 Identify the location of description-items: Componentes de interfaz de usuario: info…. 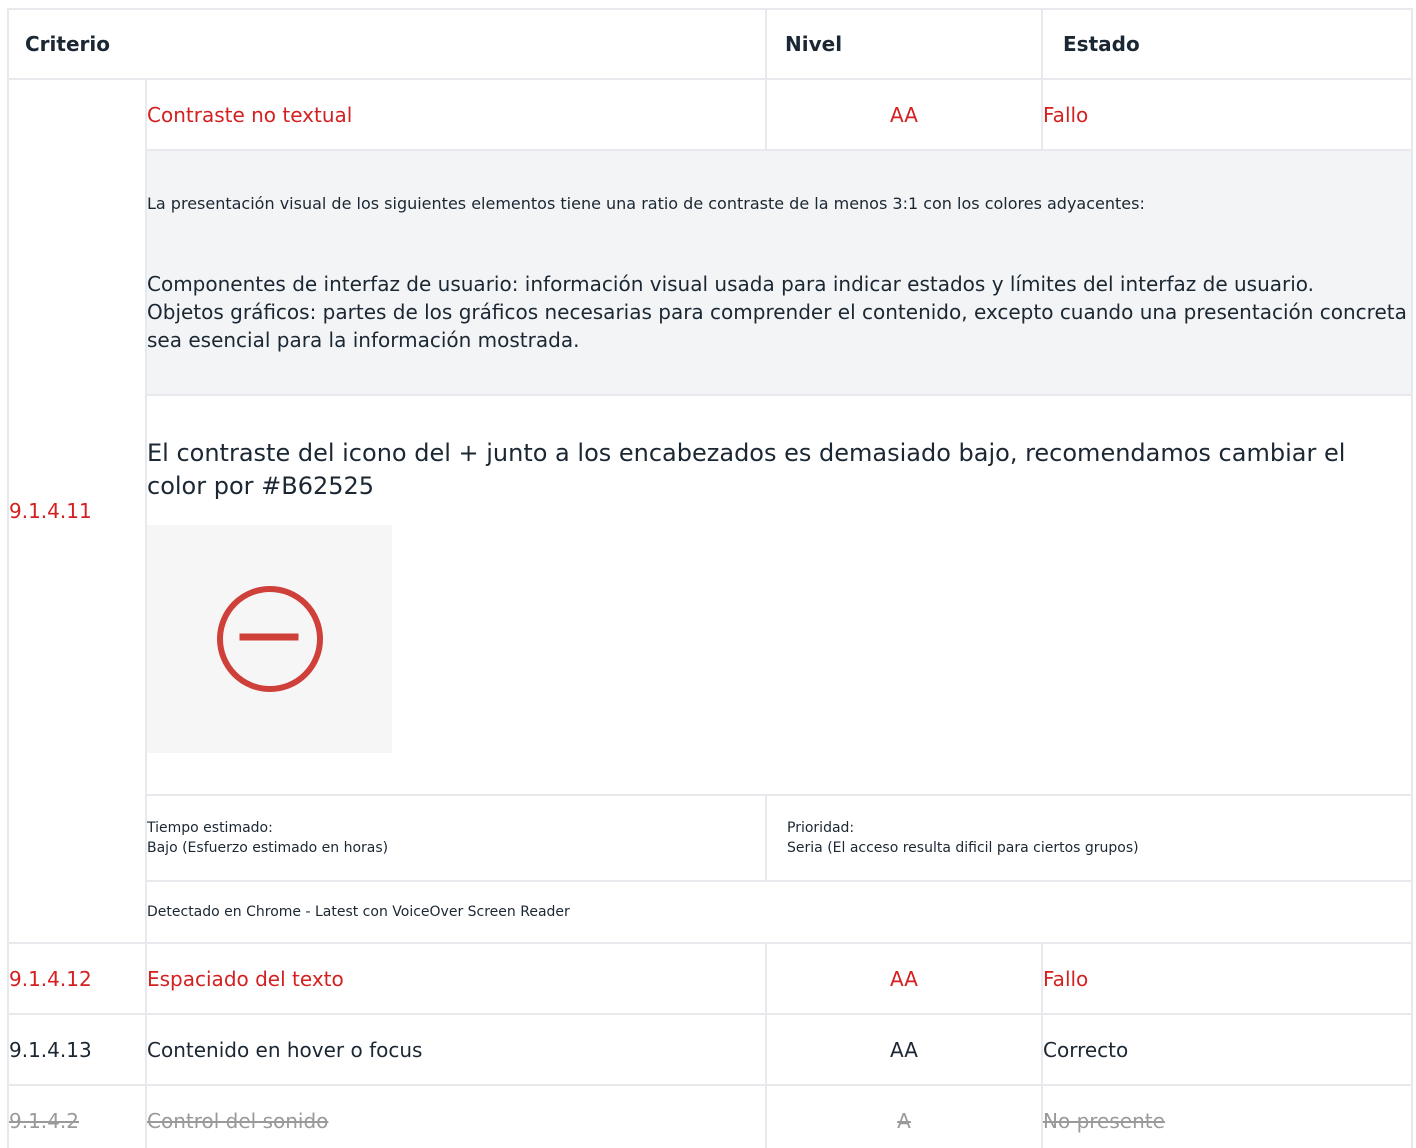
(779, 312).